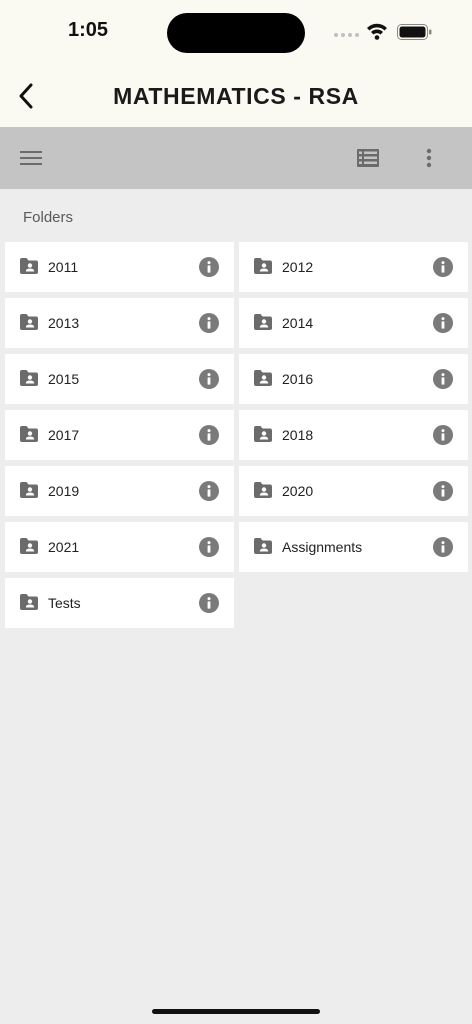 Image resolution: width=472 pixels, height=1024 pixels. I want to click on folder-card: 2015, so click(119, 379).